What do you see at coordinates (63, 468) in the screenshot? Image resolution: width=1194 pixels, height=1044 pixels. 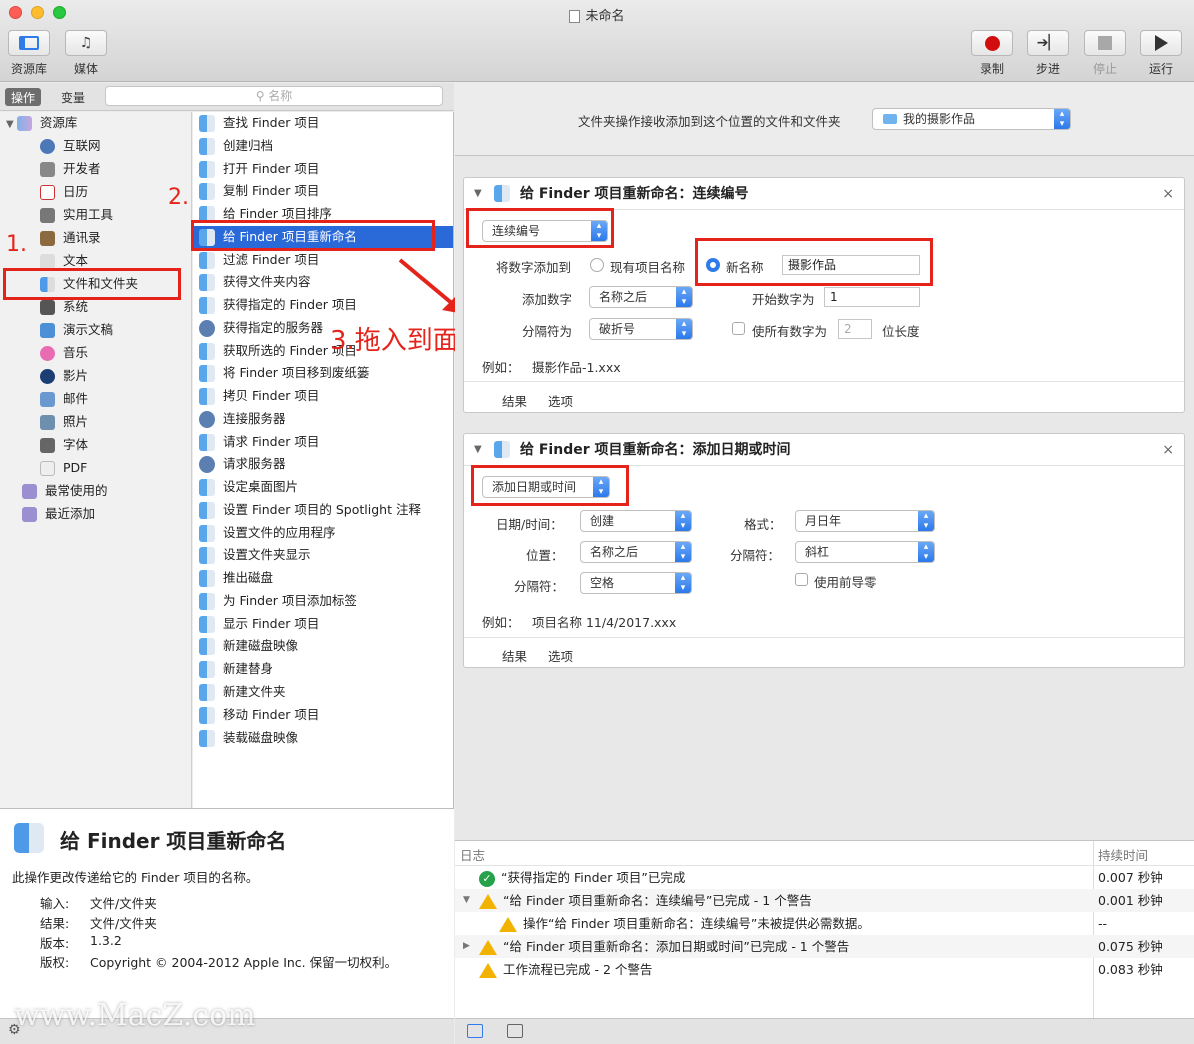 I see `library-item-pdf: PDF` at bounding box center [63, 468].